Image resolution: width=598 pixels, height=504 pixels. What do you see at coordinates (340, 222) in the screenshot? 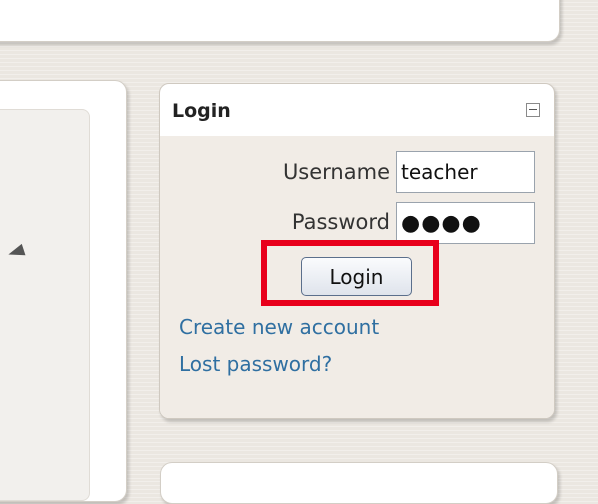
I see `password-label: Password` at bounding box center [340, 222].